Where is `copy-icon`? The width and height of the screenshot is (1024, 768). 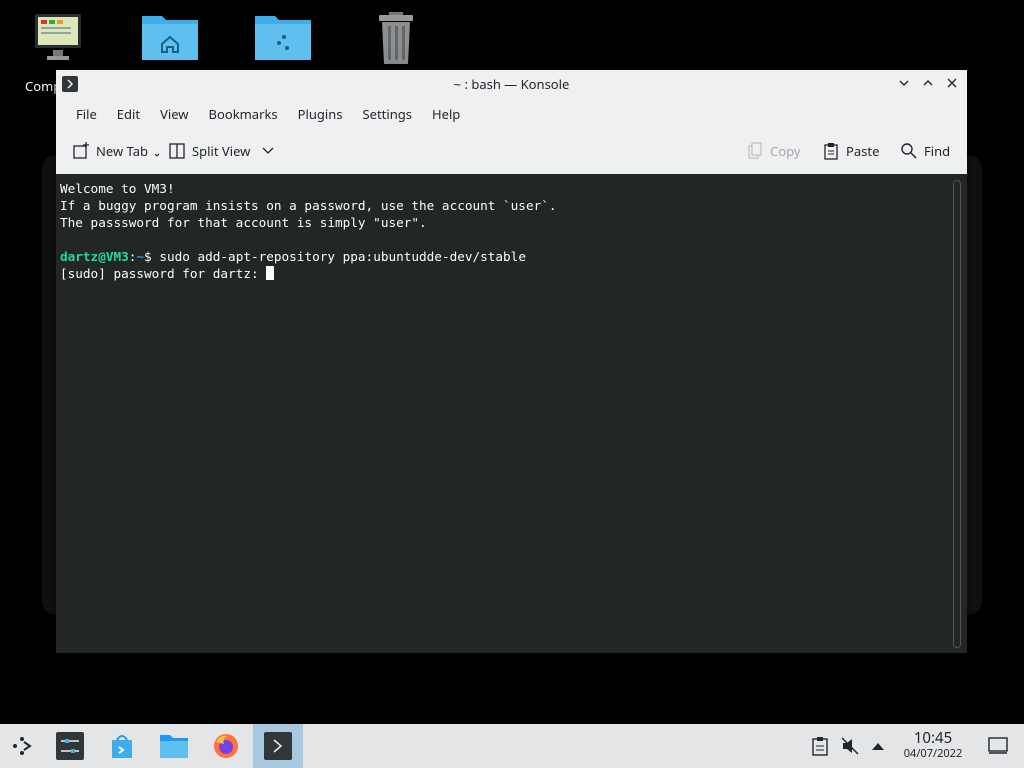 copy-icon is located at coordinates (755, 150).